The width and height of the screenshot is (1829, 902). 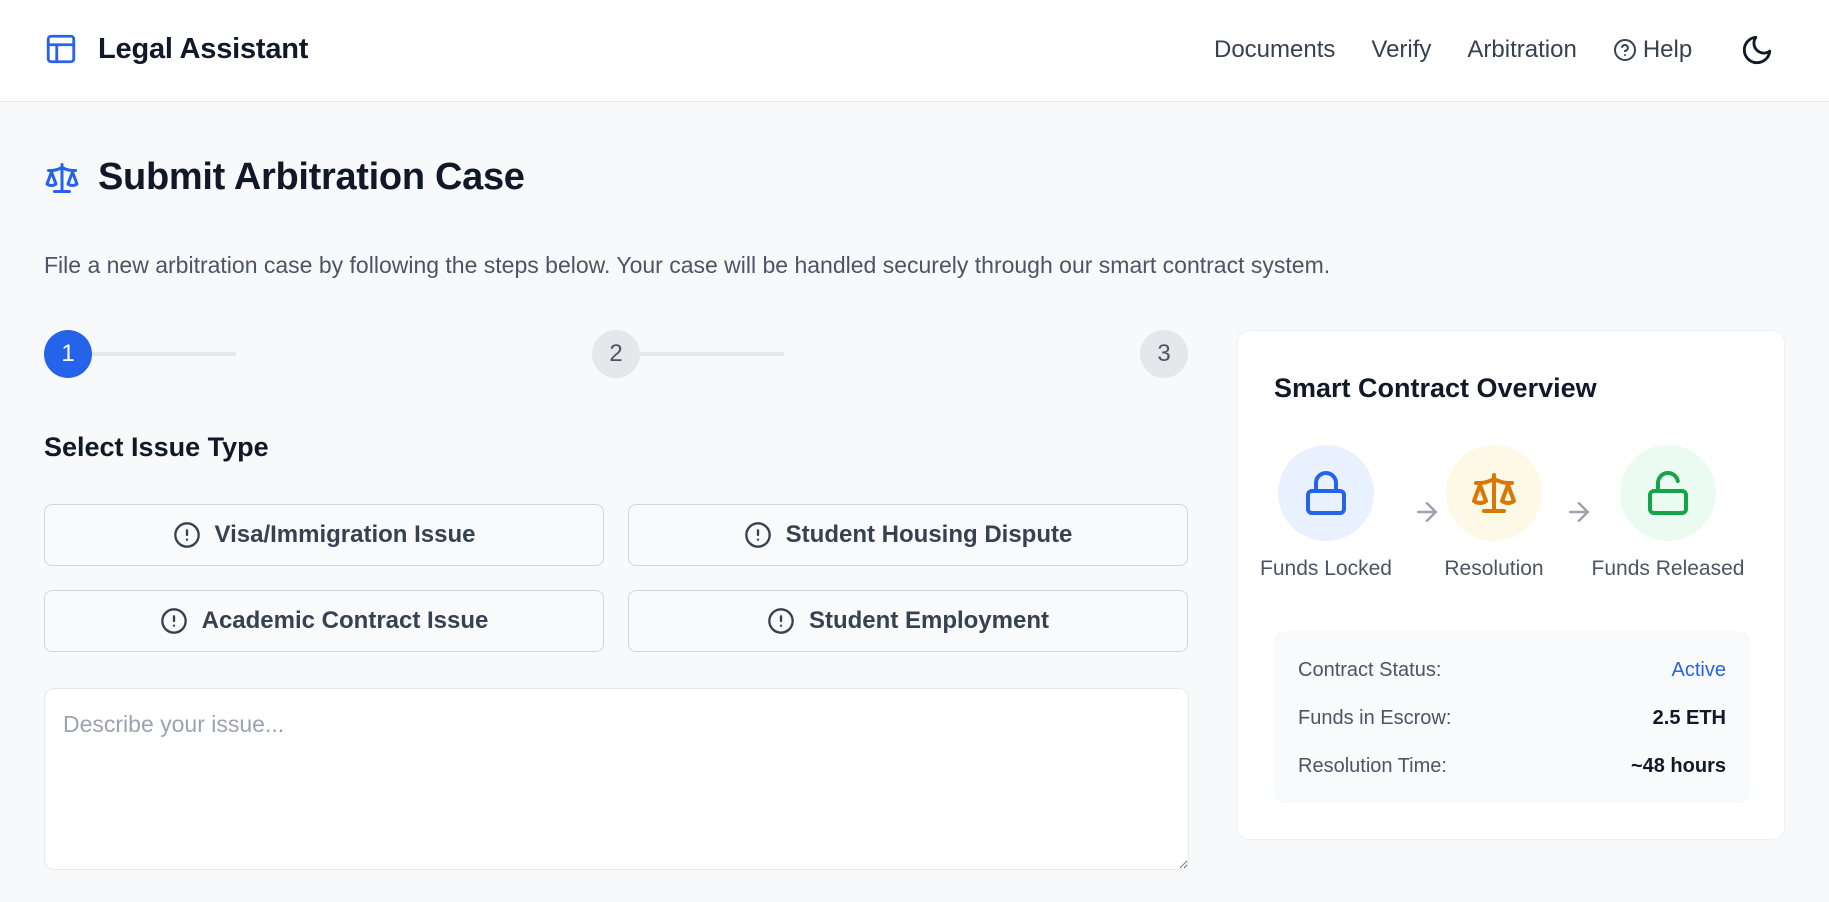 I want to click on issue-employment-button: Student Employment, so click(x=908, y=621).